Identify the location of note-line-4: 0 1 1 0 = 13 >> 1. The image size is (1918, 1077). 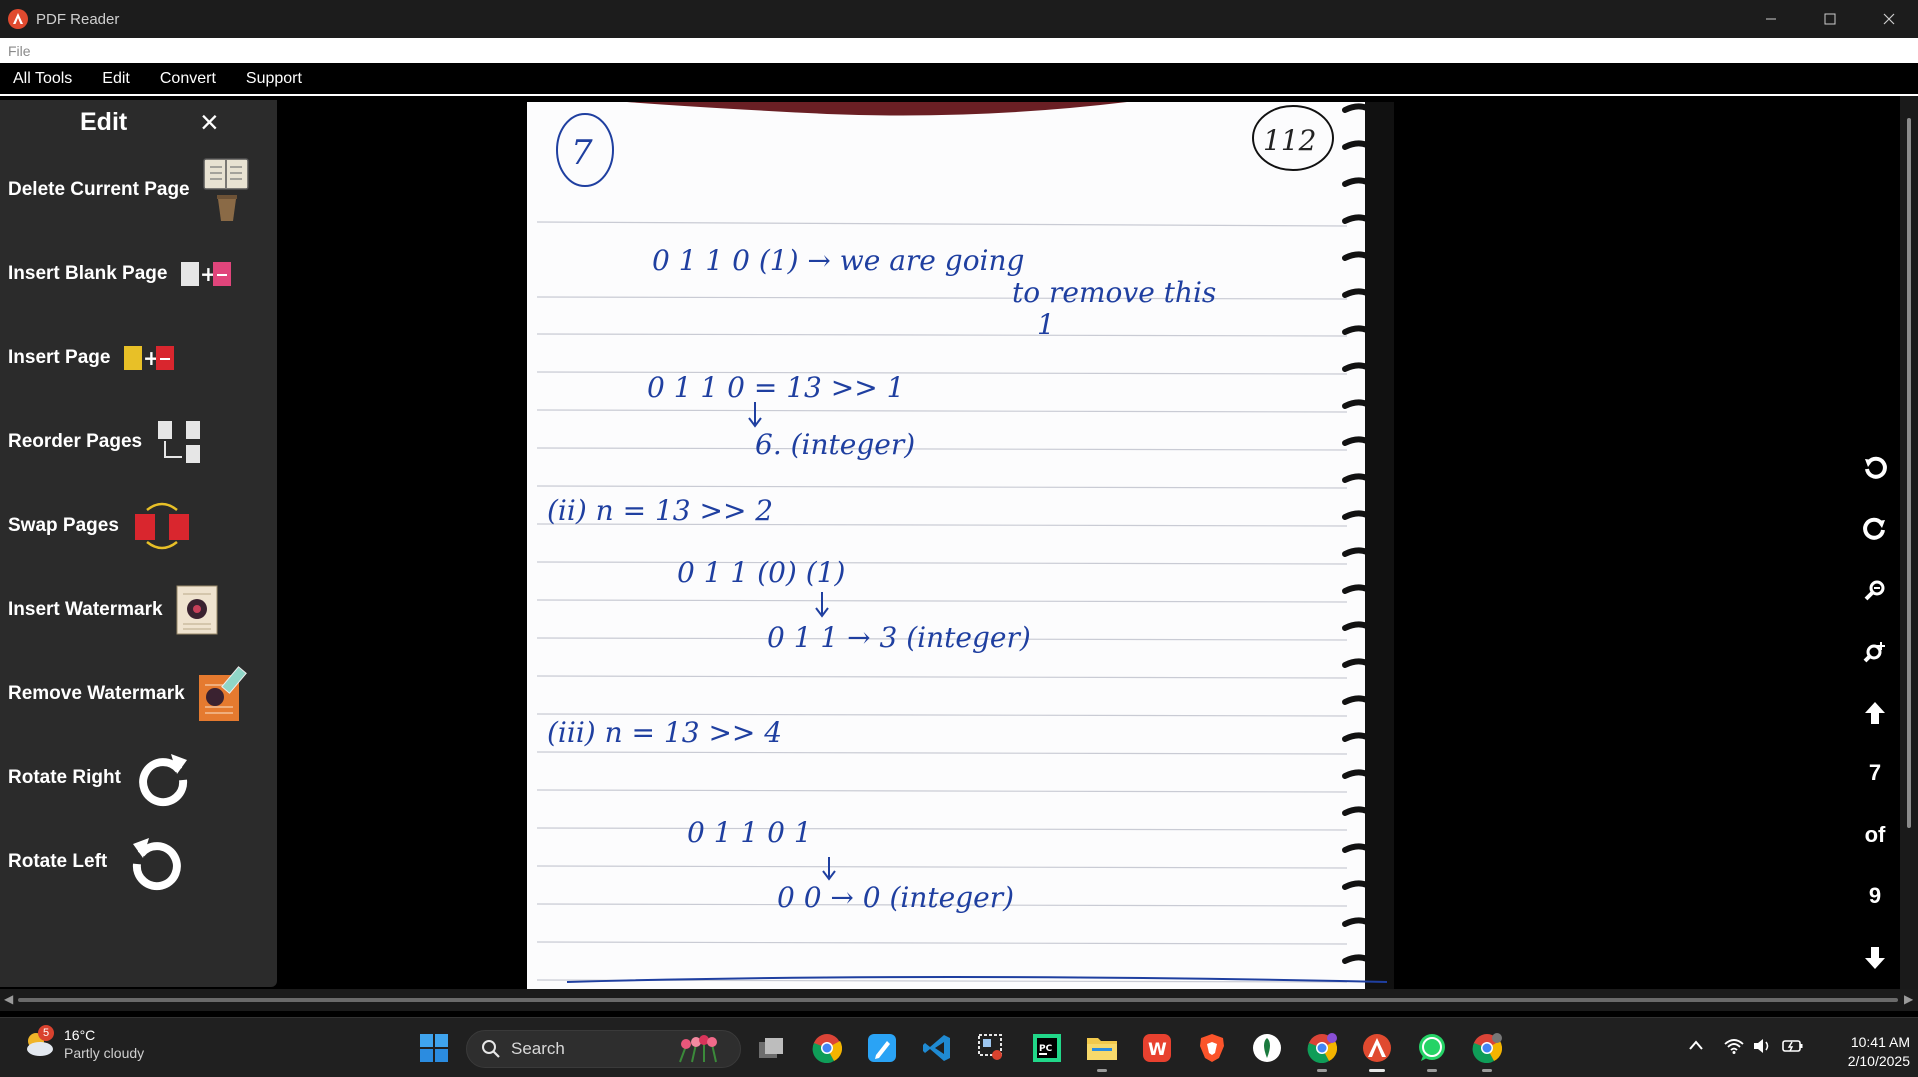
(775, 387).